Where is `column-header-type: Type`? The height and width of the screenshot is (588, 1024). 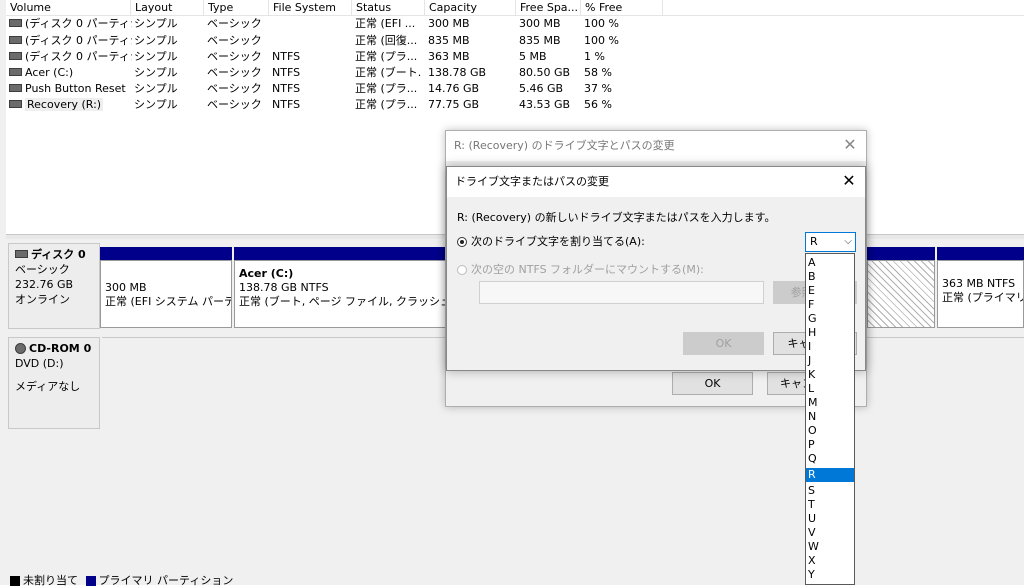
column-header-type: Type is located at coordinates (236, 7).